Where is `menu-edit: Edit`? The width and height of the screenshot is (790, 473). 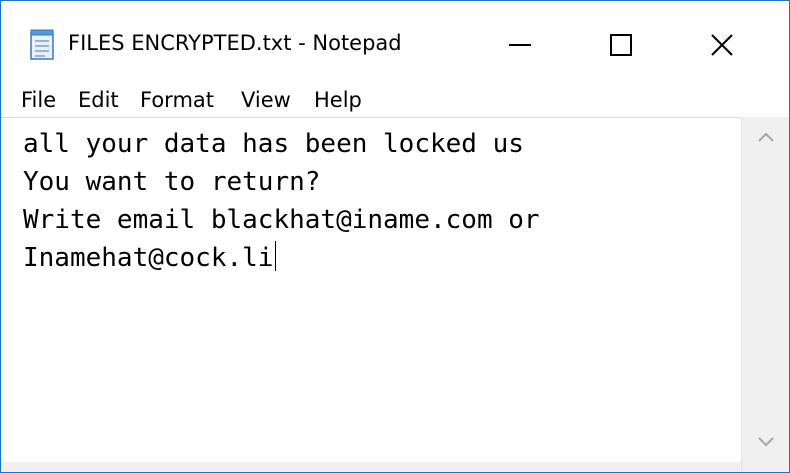
menu-edit: Edit is located at coordinates (98, 100).